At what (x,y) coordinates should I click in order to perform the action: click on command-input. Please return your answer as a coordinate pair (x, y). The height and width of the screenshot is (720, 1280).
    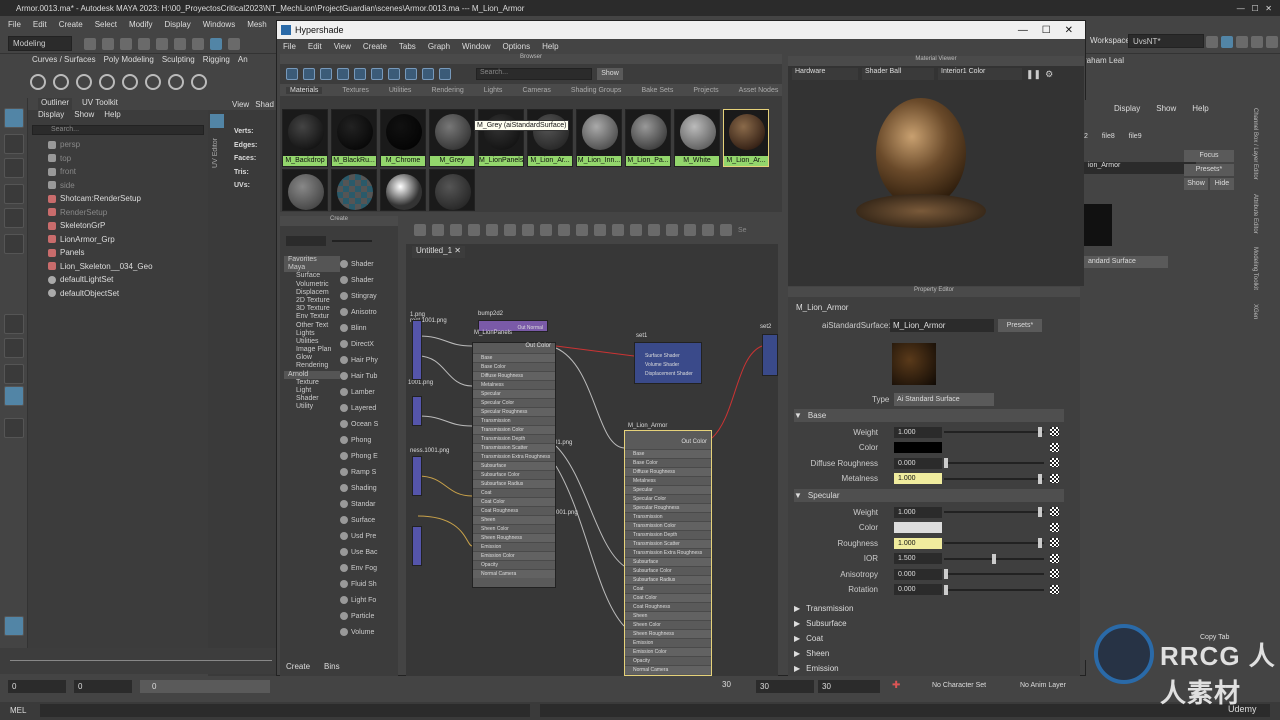
    Looking at the image, I should click on (285, 710).